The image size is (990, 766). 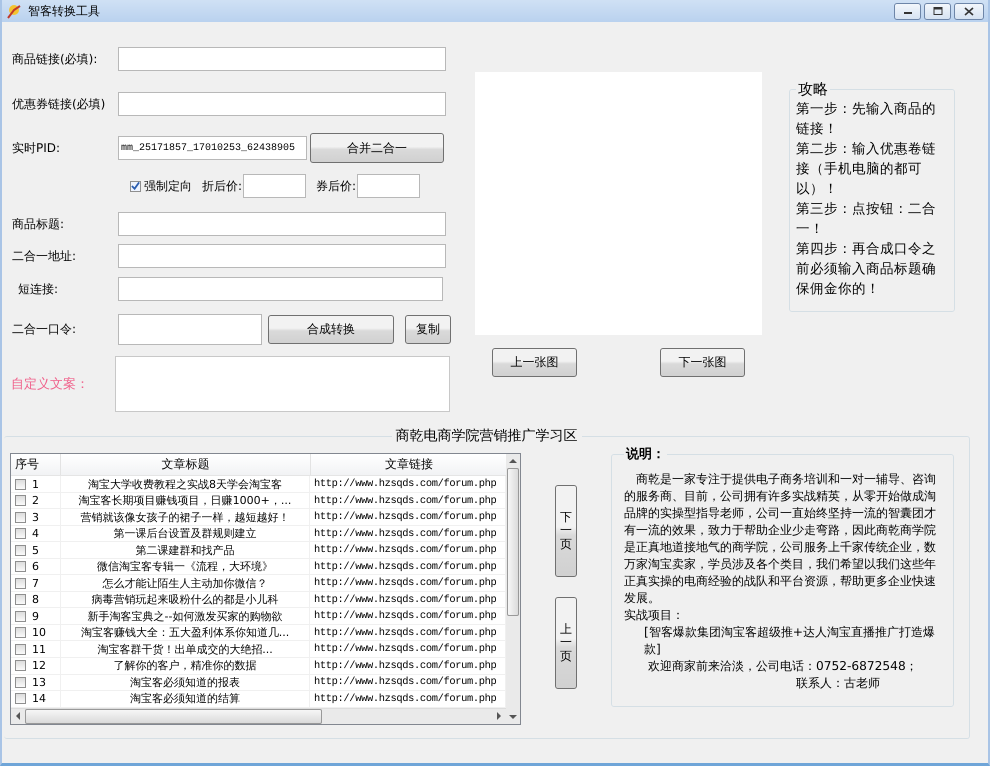 What do you see at coordinates (486, 436) in the screenshot?
I see `panel-title: 商乾电商学院营销推广学习区` at bounding box center [486, 436].